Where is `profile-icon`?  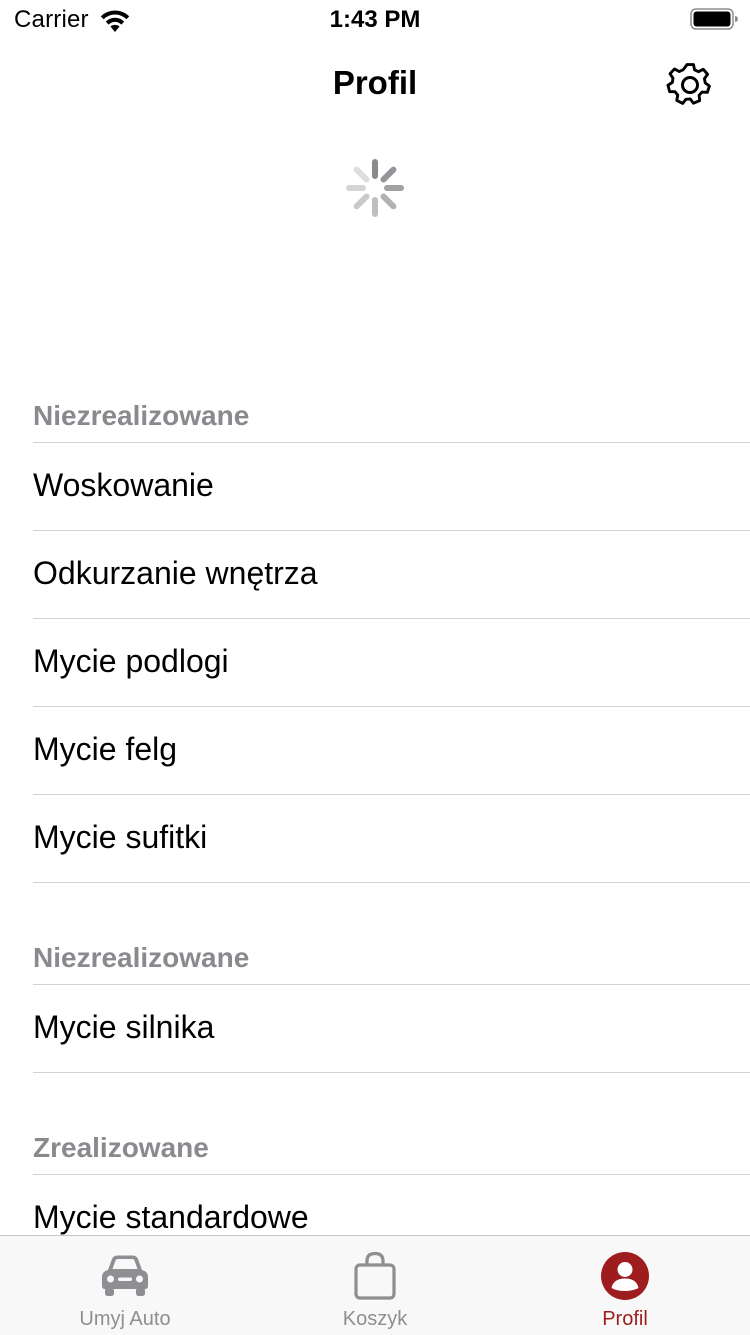 profile-icon is located at coordinates (625, 1276).